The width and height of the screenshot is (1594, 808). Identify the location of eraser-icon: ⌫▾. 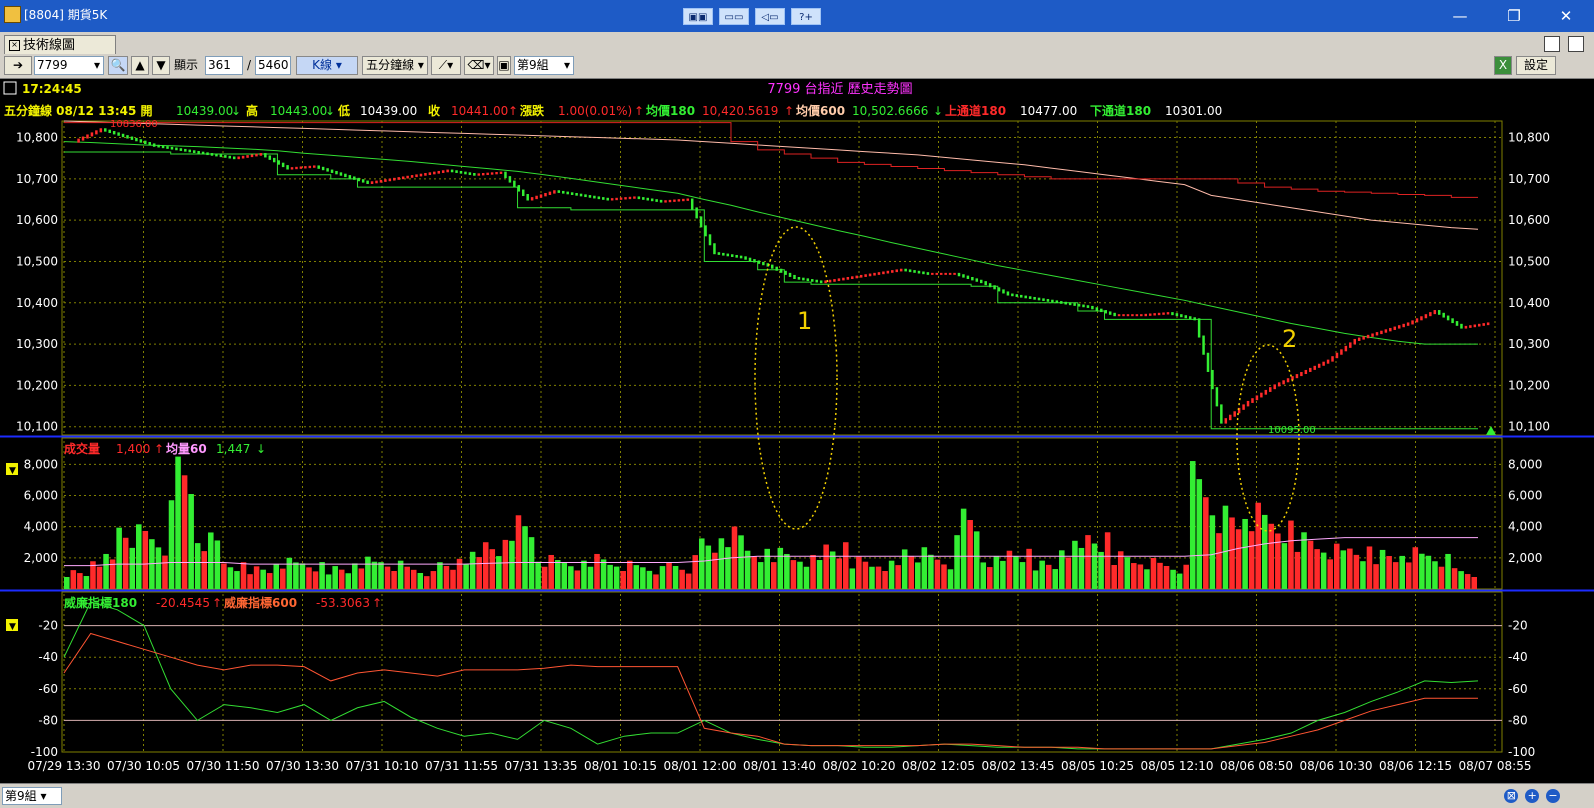
(479, 65).